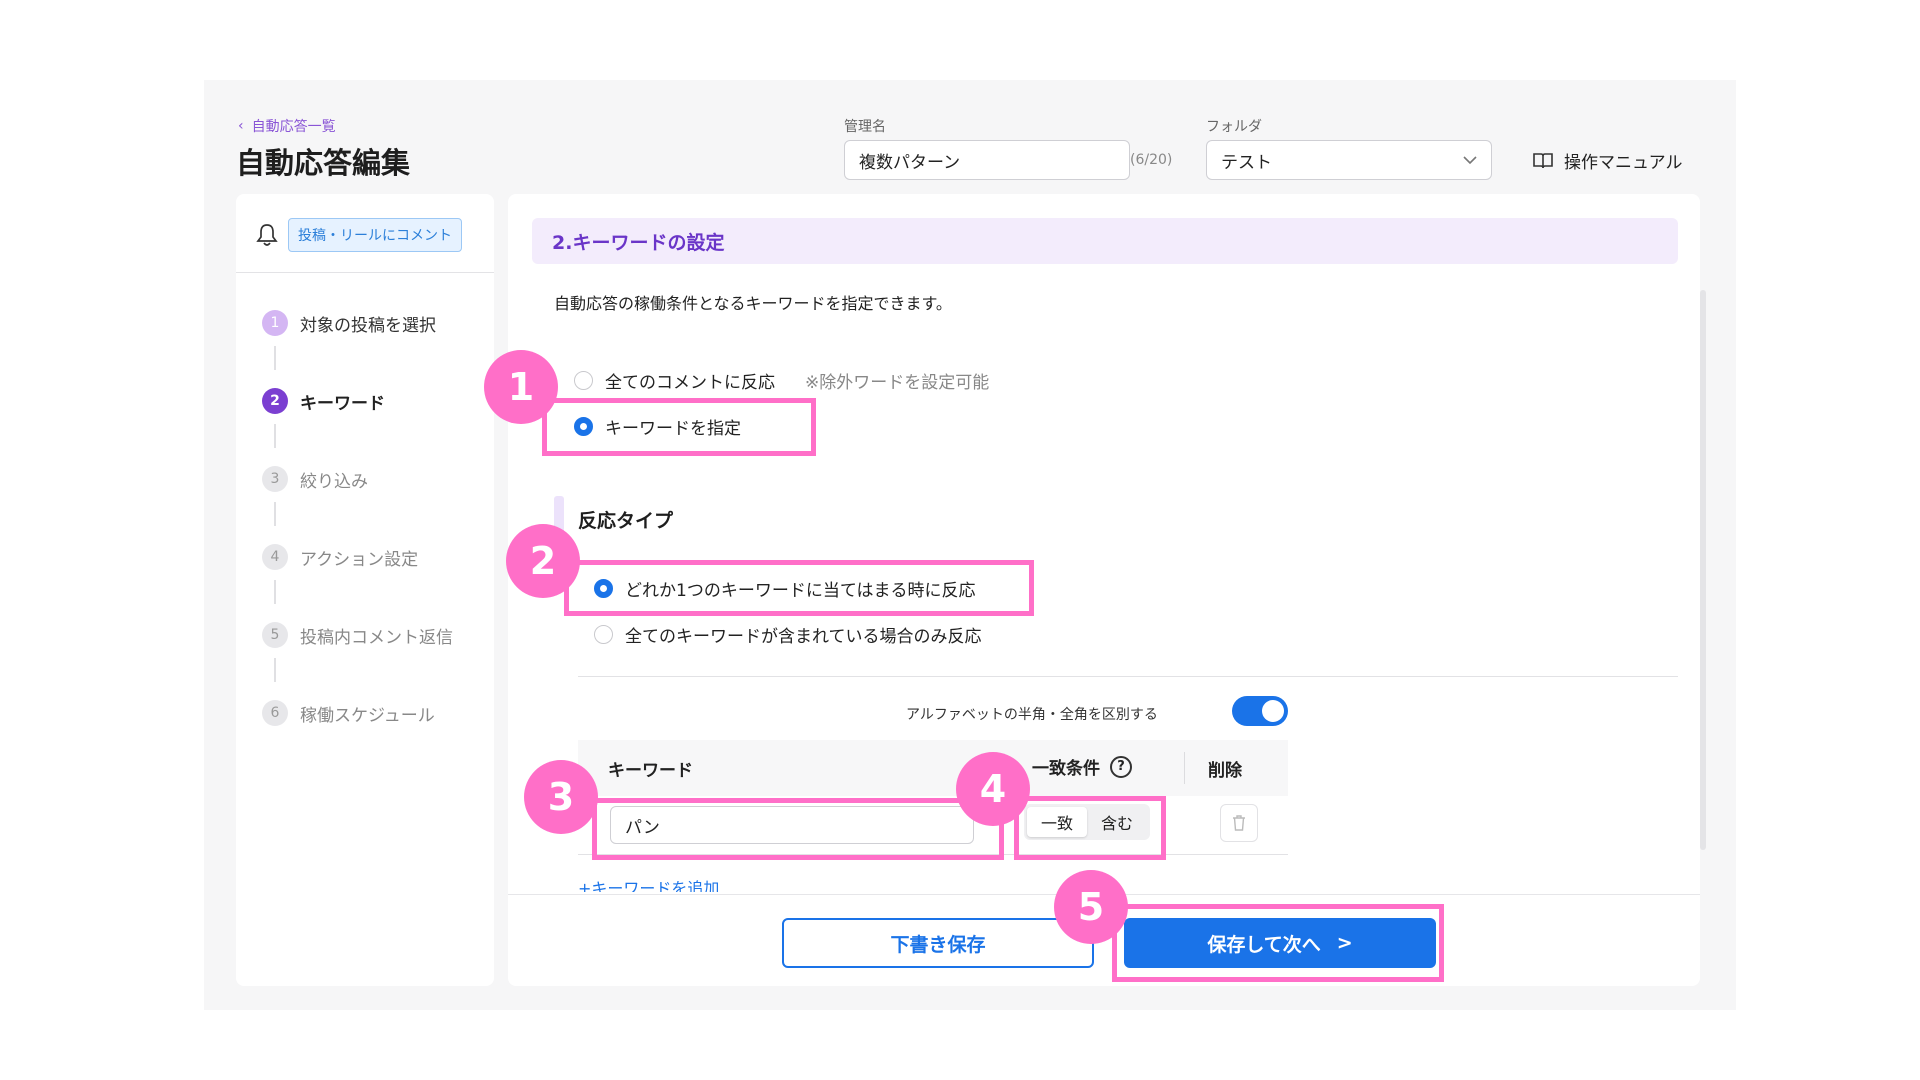 The image size is (1920, 1080). I want to click on manual-label: 操作マニュアル, so click(1623, 163).